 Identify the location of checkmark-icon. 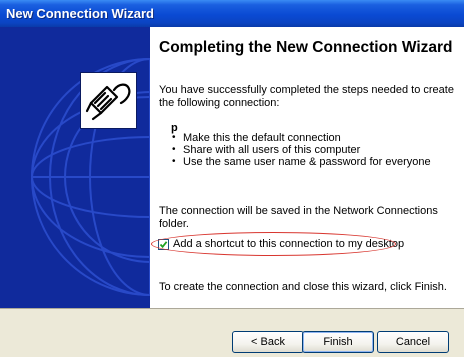
(163, 244).